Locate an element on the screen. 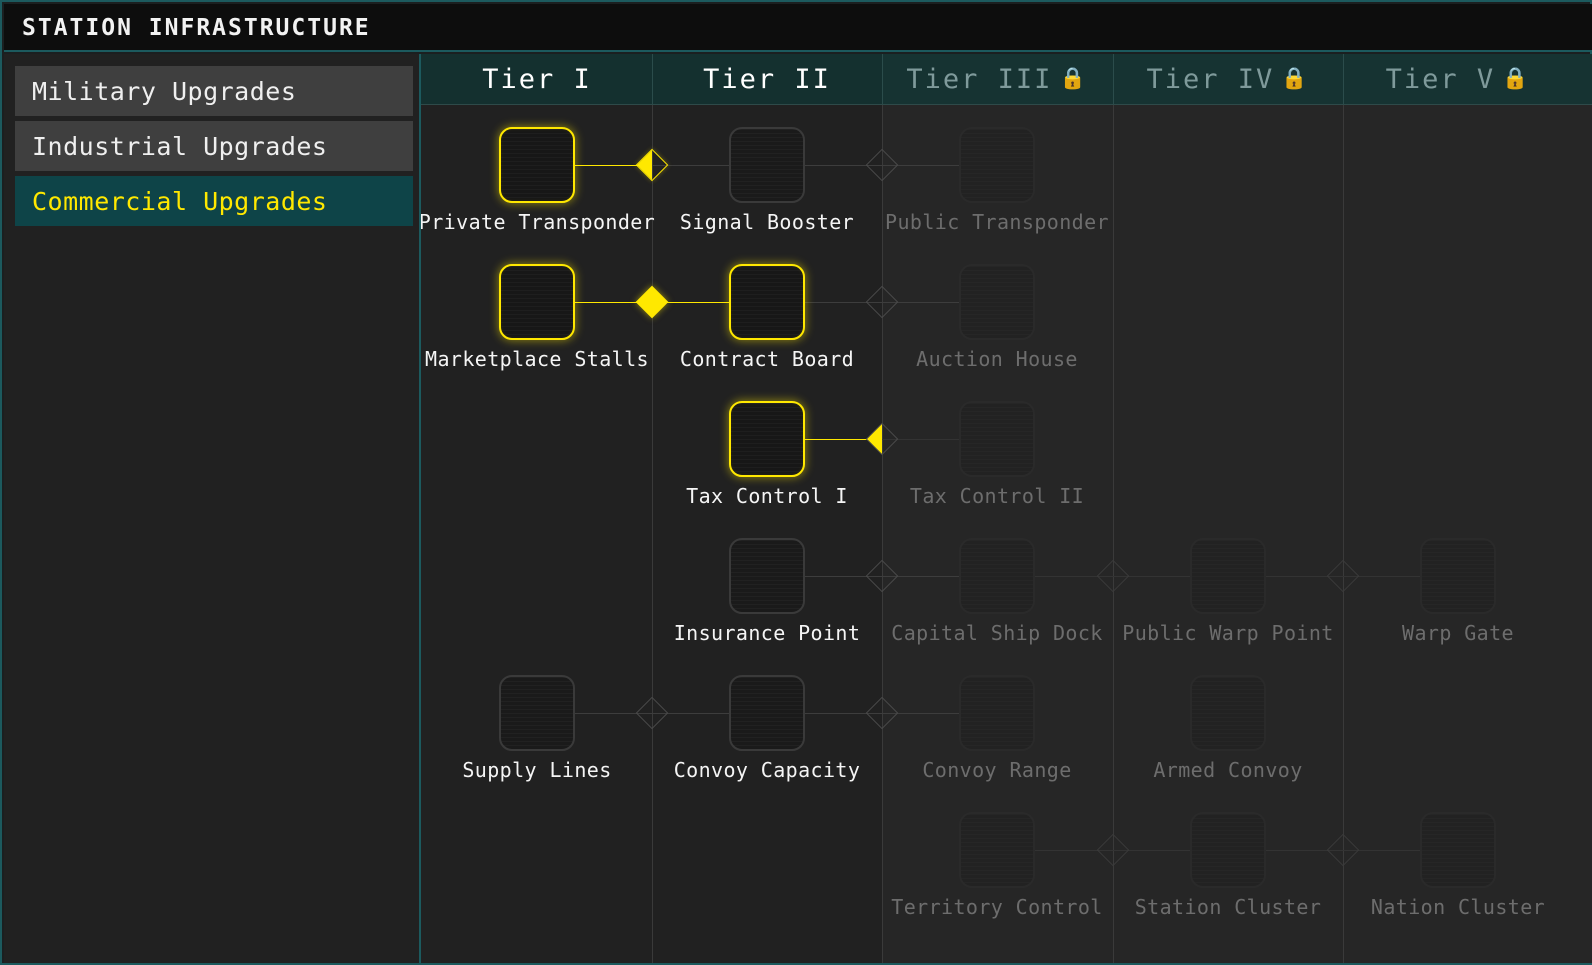 The width and height of the screenshot is (1592, 965). upgrade-node-capital-ship-dock is located at coordinates (997, 576).